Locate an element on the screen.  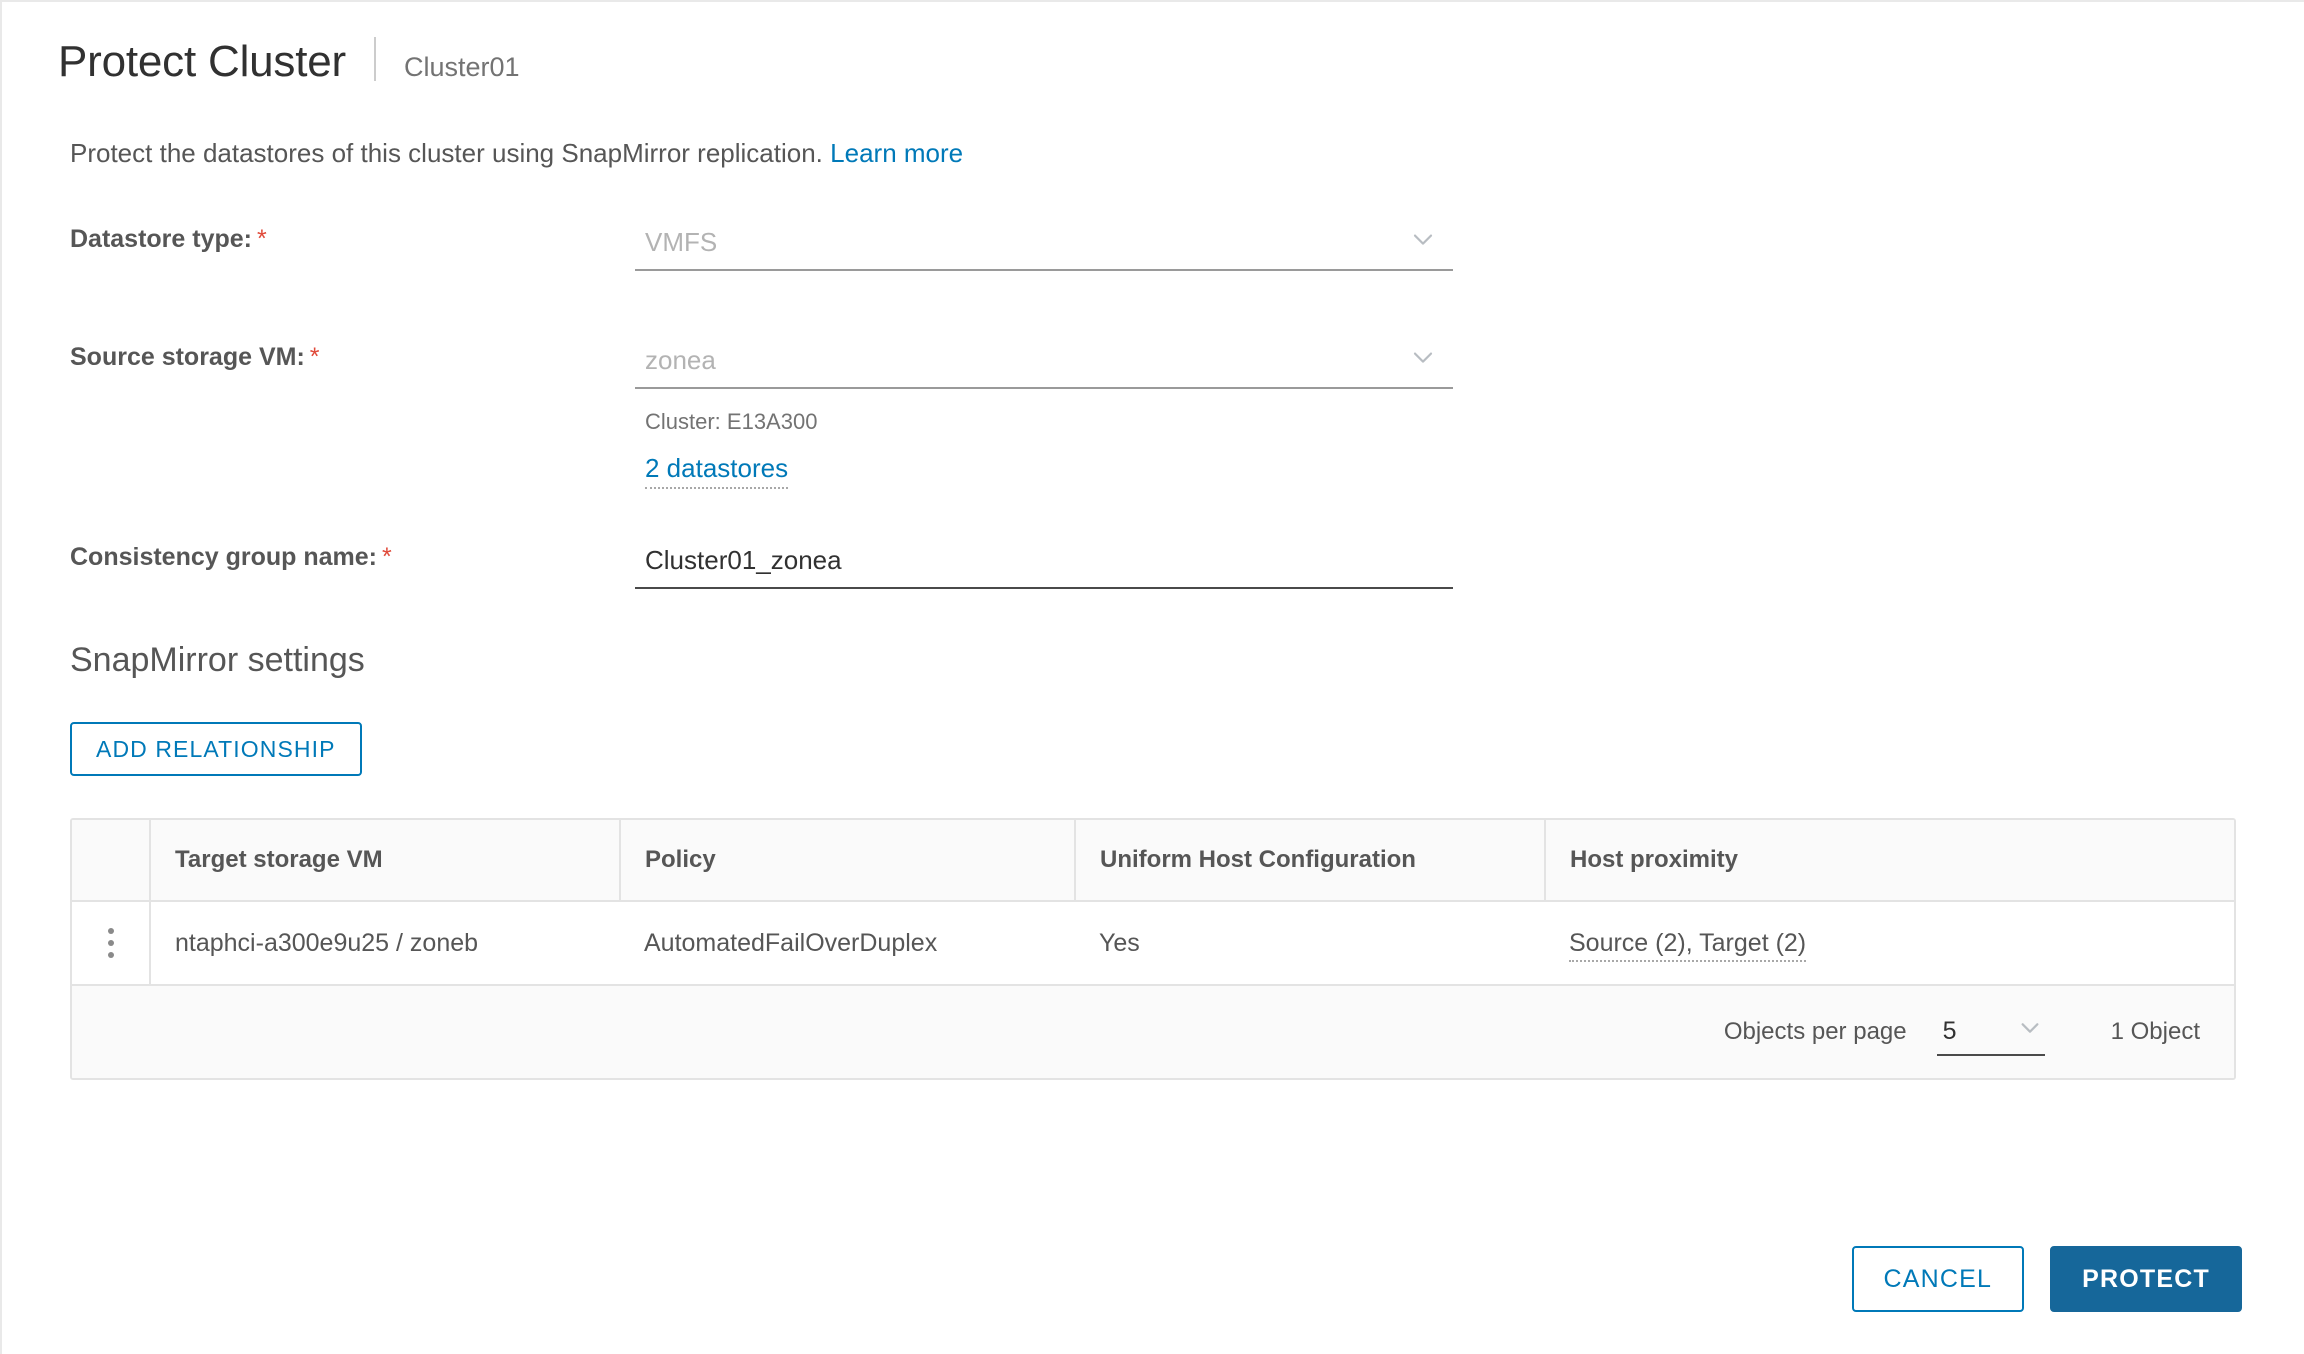
source-storage-vm-field: zonea Cluster: E13A300 2 datastores is located at coordinates (1469, 411).